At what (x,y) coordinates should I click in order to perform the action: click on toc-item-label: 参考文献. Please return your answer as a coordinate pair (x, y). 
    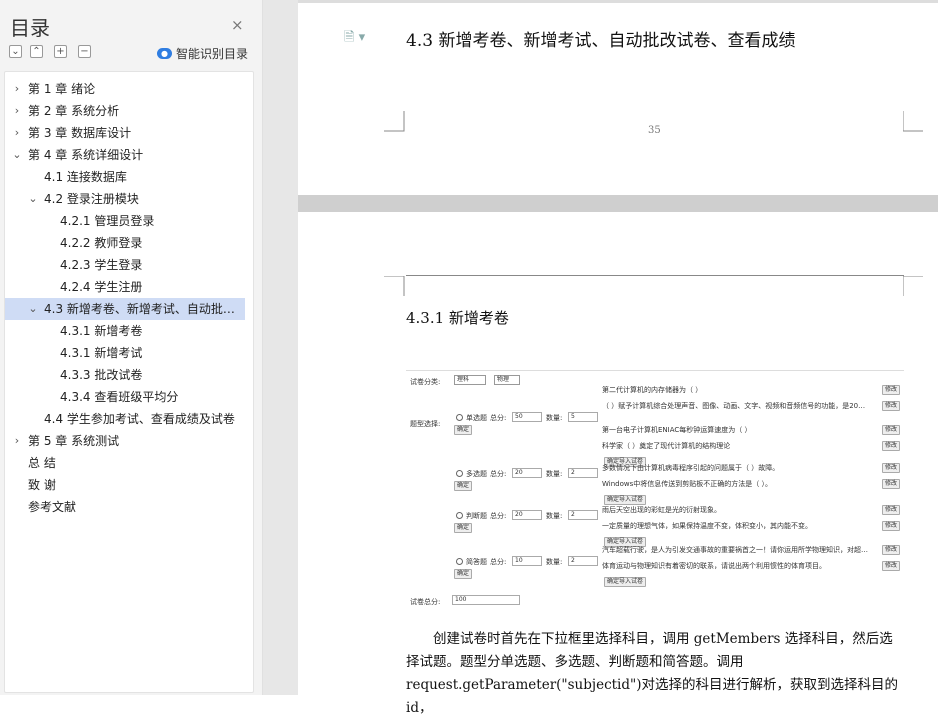
    Looking at the image, I should click on (52, 507).